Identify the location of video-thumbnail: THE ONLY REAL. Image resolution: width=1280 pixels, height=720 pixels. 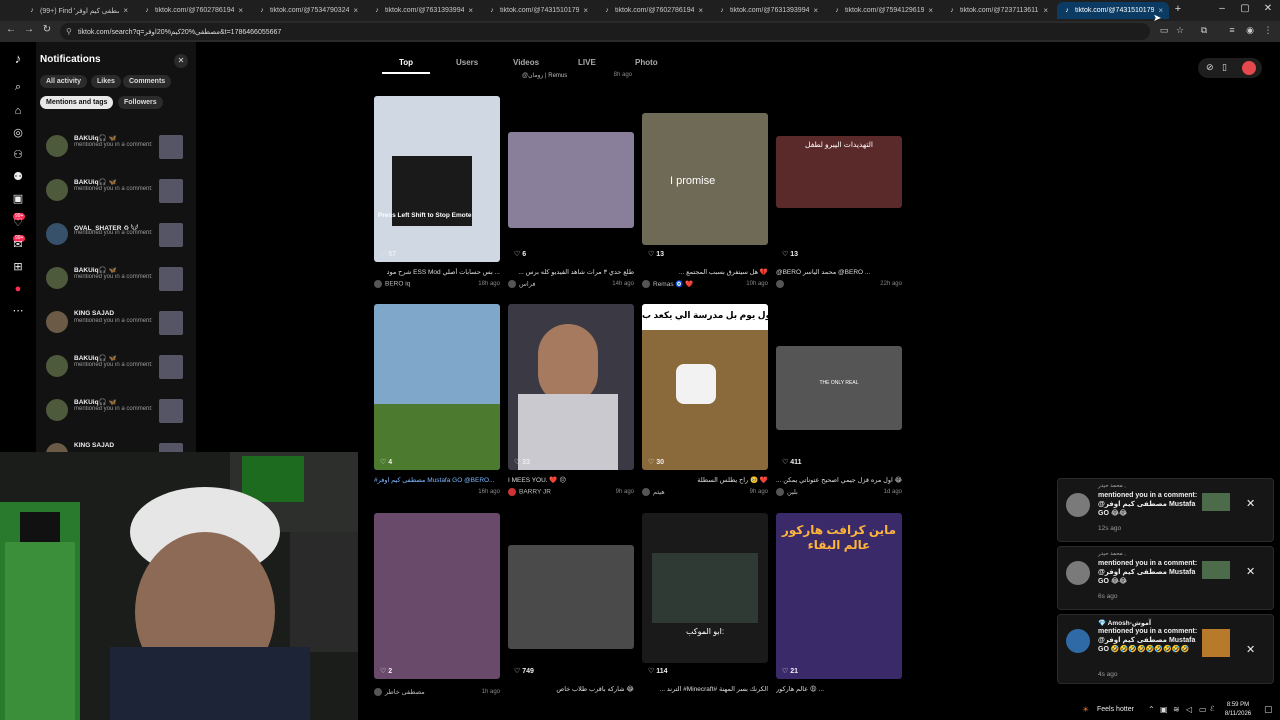
(839, 388).